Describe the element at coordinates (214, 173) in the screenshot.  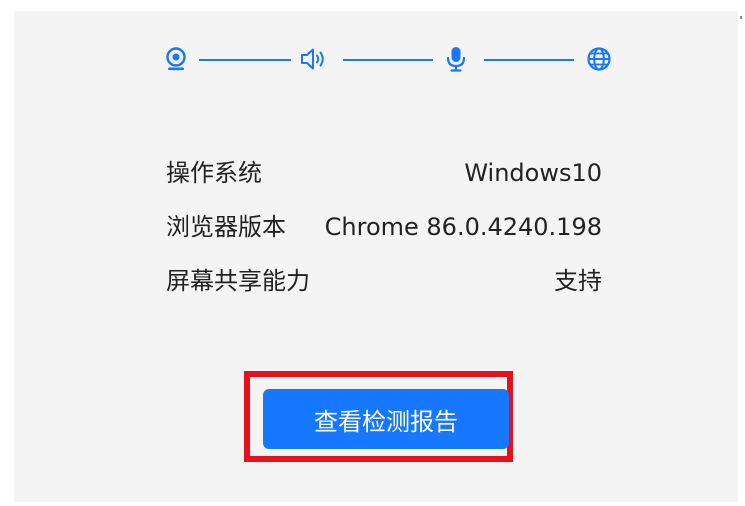
I see `os-label: 操作系统` at that location.